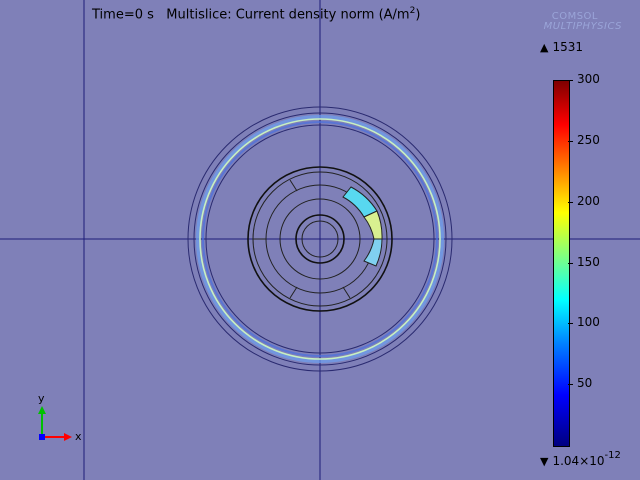  What do you see at coordinates (360, 202) in the screenshot?
I see `segment-upper` at bounding box center [360, 202].